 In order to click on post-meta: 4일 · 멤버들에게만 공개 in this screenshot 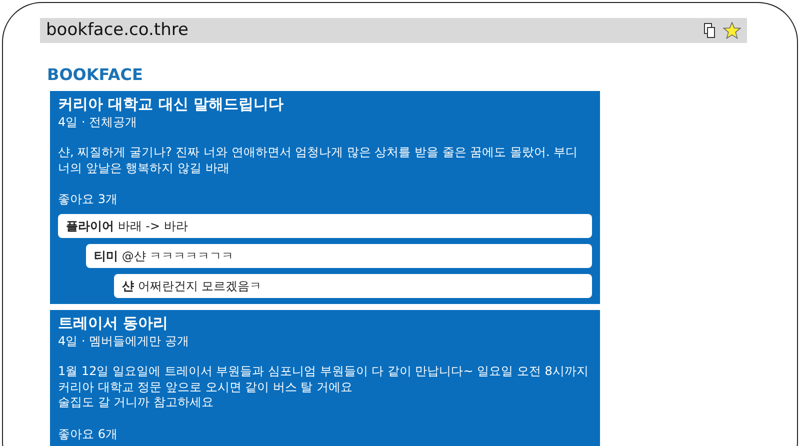, I will do `click(124, 341)`.